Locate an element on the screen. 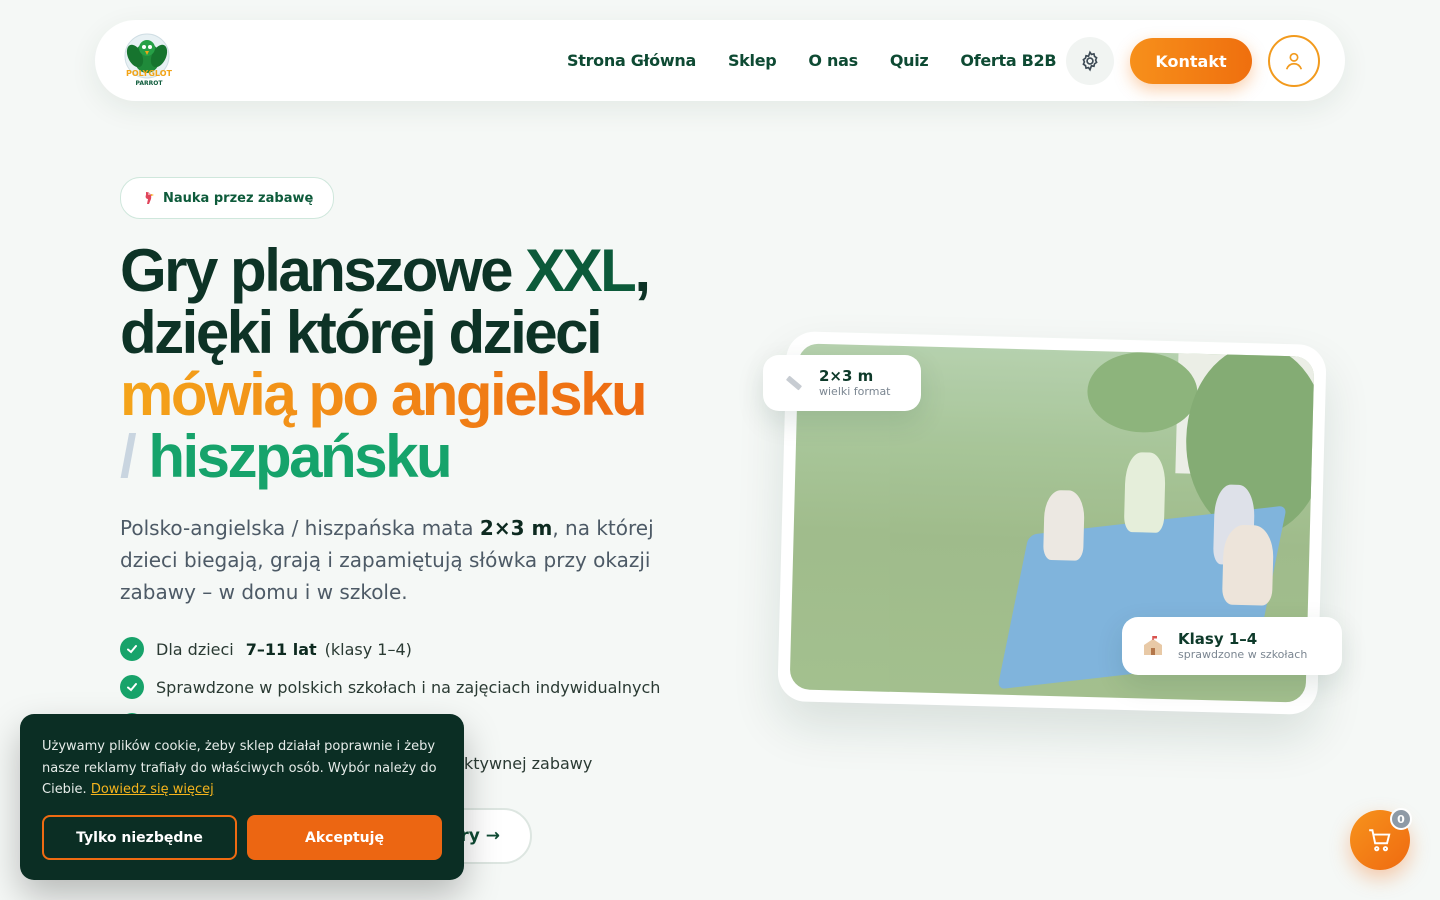 The width and height of the screenshot is (1440, 900). account-button is located at coordinates (1294, 61).